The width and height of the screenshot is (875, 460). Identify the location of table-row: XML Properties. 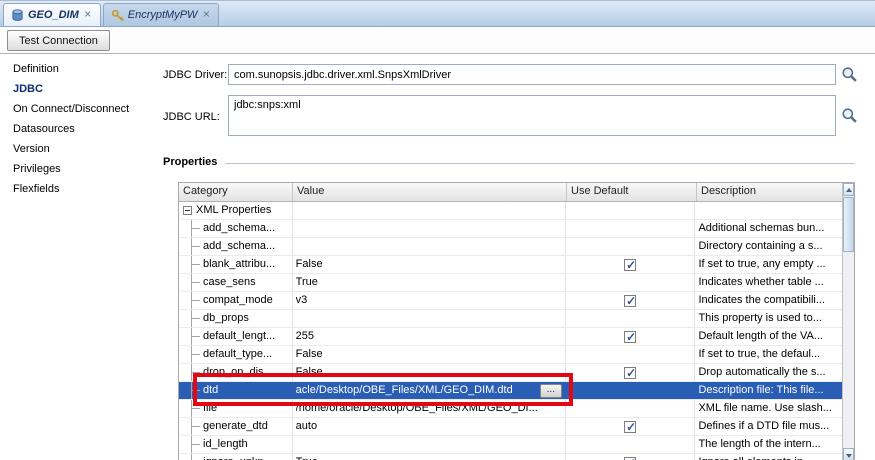
(510, 211).